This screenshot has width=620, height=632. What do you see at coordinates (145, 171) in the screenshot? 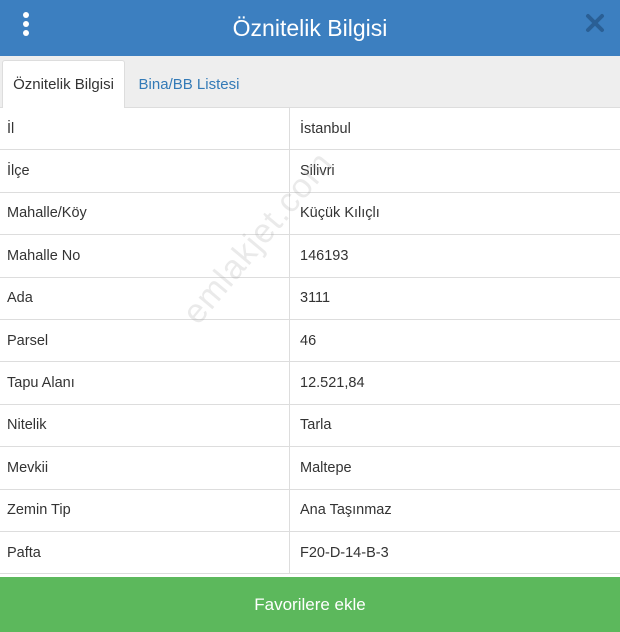
I see `attribute-key: İlçe` at bounding box center [145, 171].